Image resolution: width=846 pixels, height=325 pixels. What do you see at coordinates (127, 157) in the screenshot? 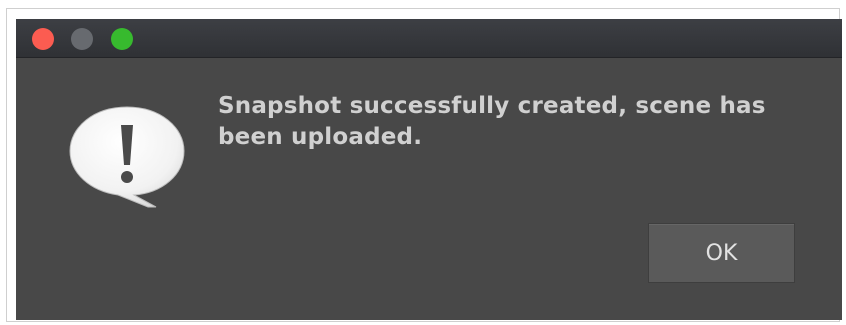
I see `alert-speech-bubble-icon` at bounding box center [127, 157].